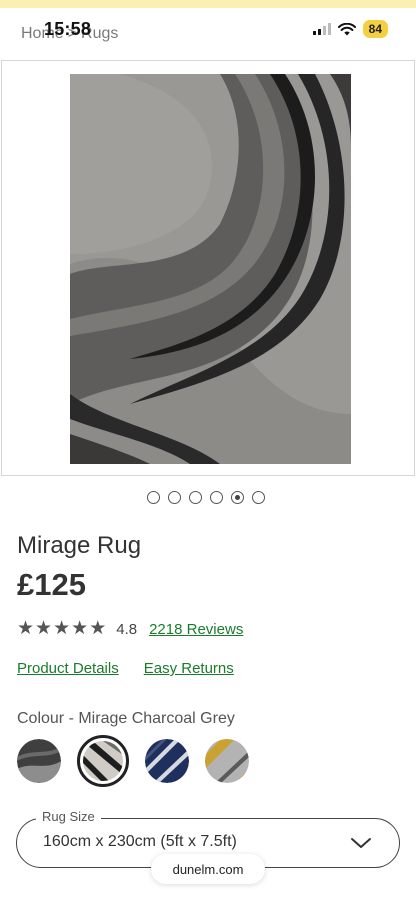 The width and height of the screenshot is (416, 900). I want to click on star-rating: ★ ★ ★ ★ ★, so click(61, 629).